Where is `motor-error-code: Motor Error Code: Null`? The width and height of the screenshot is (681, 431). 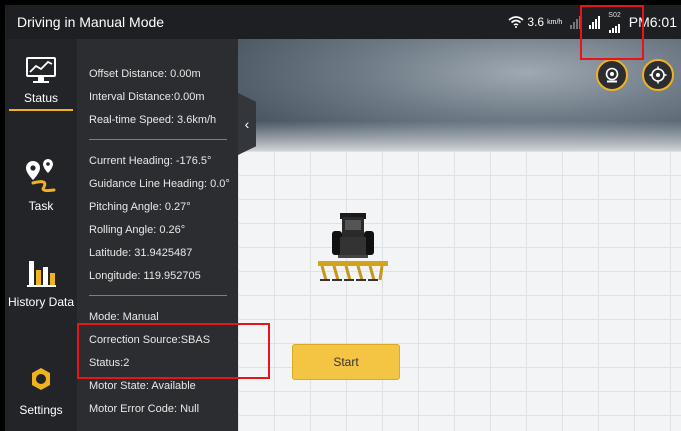 motor-error-code: Motor Error Code: Null is located at coordinates (144, 409).